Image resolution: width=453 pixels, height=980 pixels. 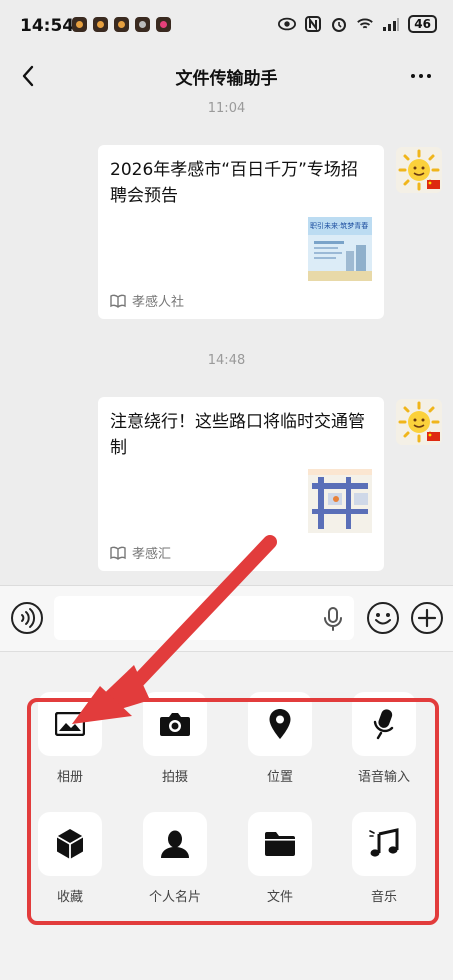 I want to click on status-app-icons, so click(x=121, y=24).